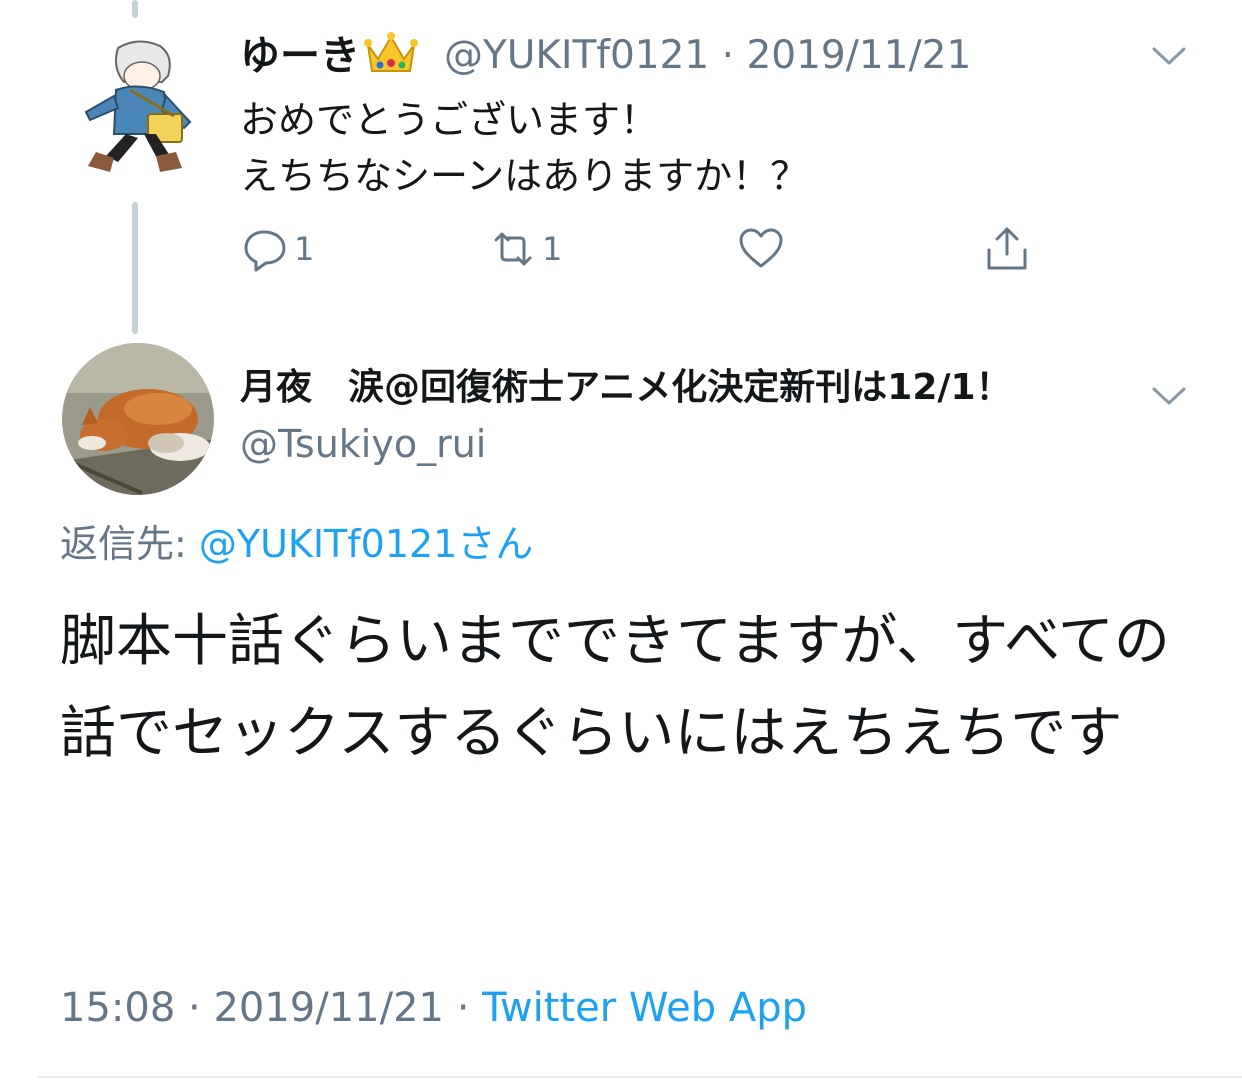  I want to click on like-icon, so click(761, 248).